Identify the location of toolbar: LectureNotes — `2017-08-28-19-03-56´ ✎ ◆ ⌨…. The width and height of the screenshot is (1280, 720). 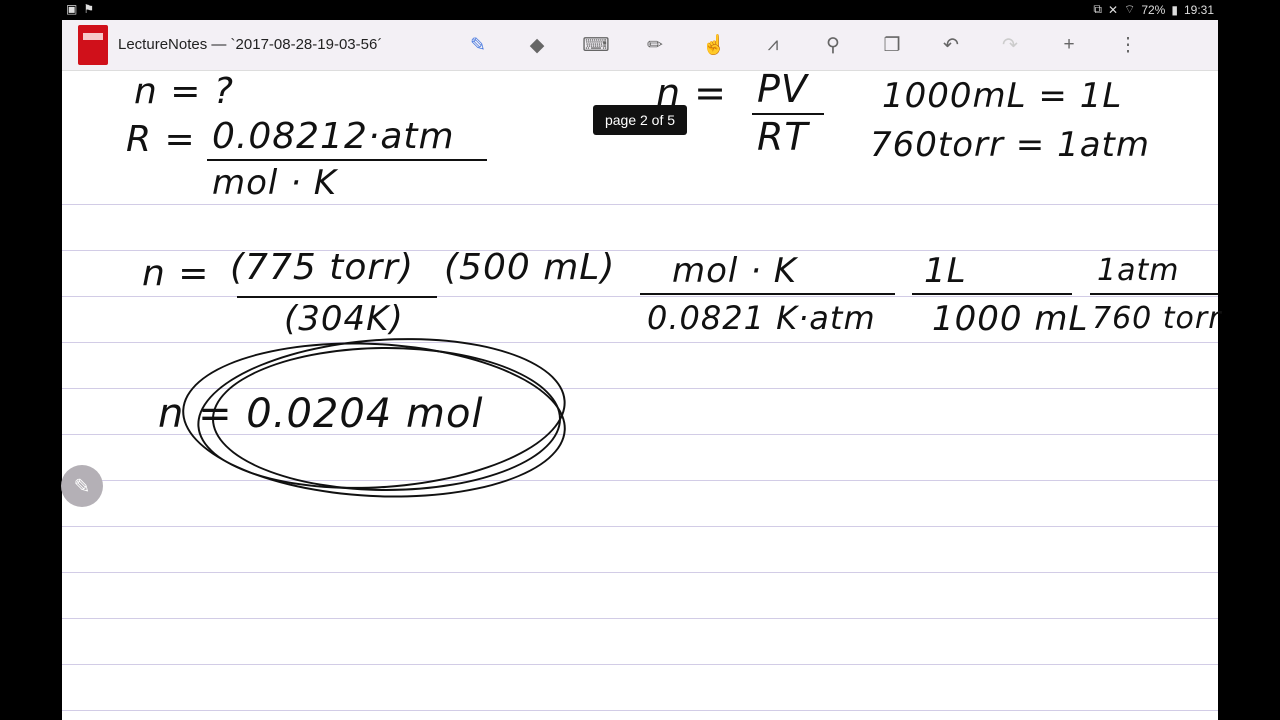
(640, 45).